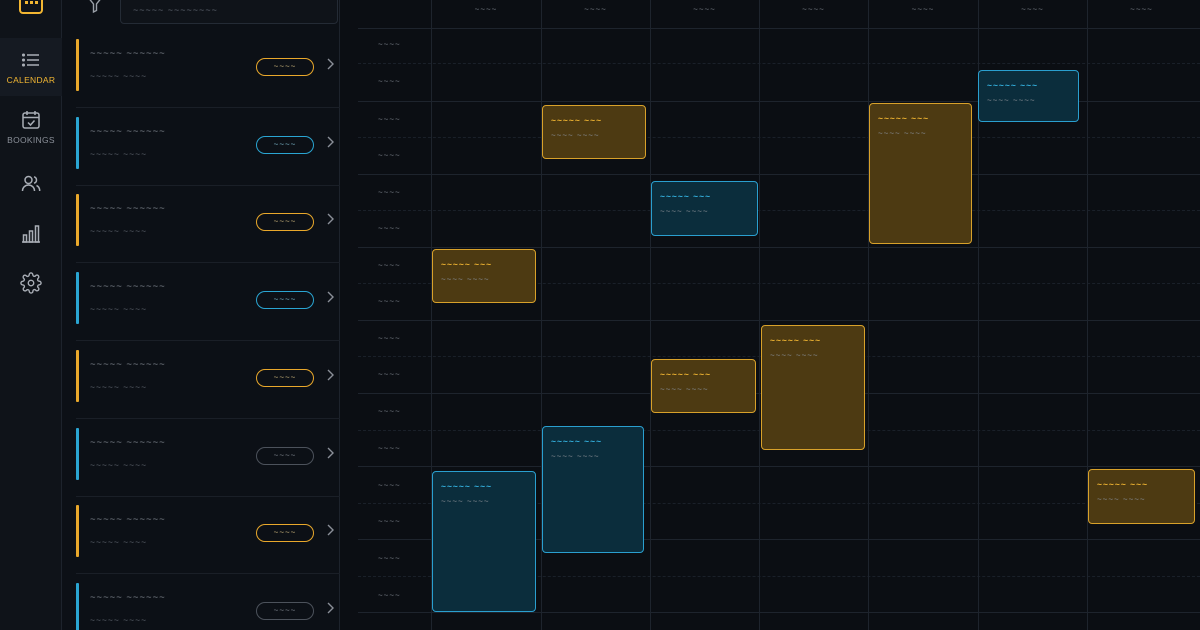 The width and height of the screenshot is (1200, 630). I want to click on nav-calendar: CALENDAR, so click(31, 67).